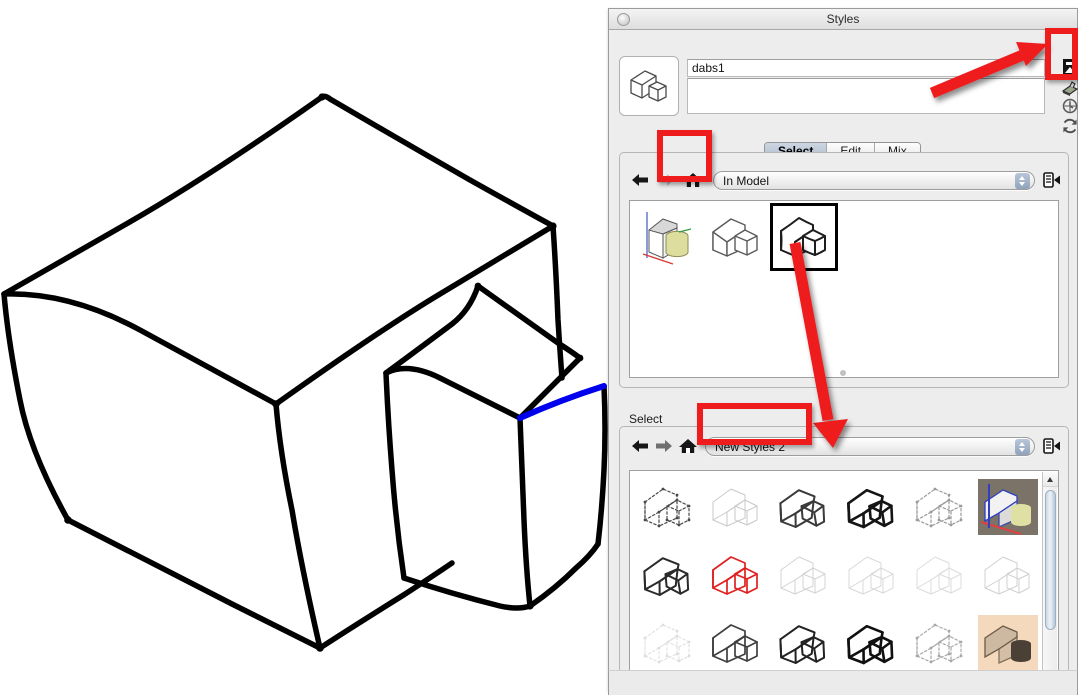 Image resolution: width=1078 pixels, height=695 pixels. Describe the element at coordinates (874, 180) in the screenshot. I see `in-model-collection-dropdown: In Model` at that location.